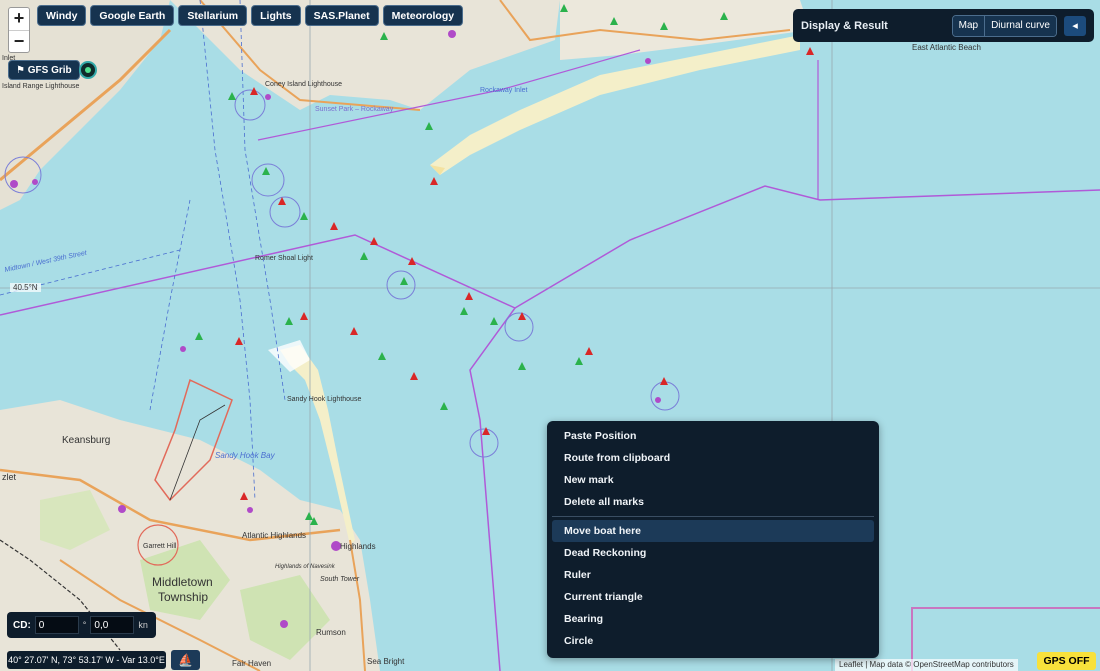 The width and height of the screenshot is (1100, 671). Describe the element at coordinates (713, 458) in the screenshot. I see `menu-route-from-clipboard: Route from clipboard` at that location.